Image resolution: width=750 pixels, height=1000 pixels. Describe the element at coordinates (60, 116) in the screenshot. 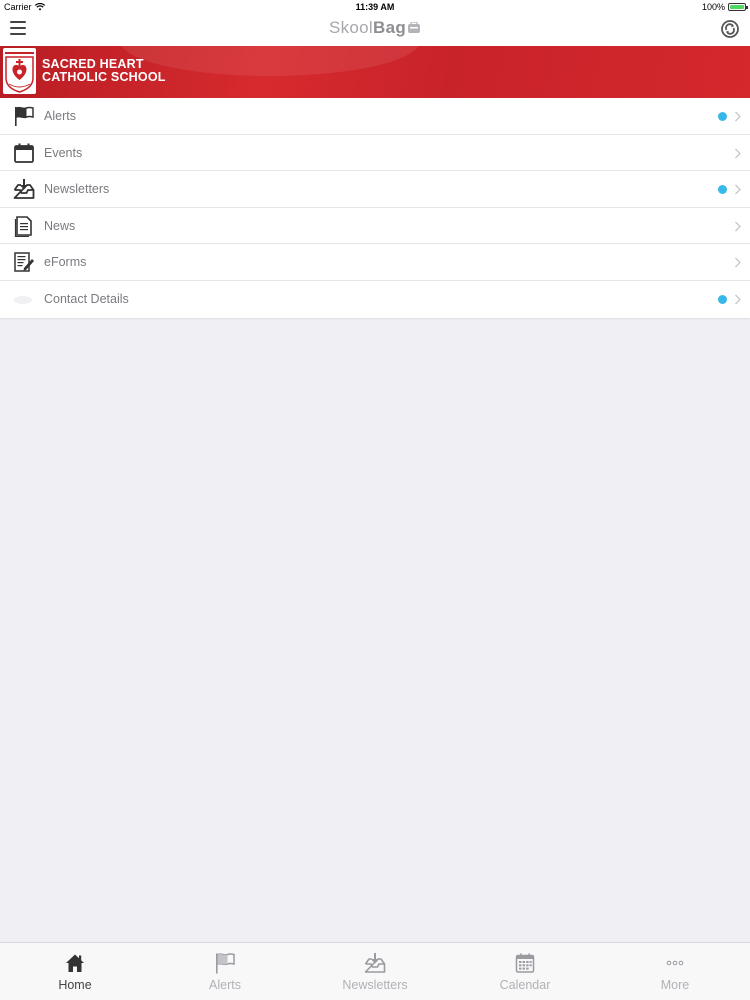

I see `menu-item-label: Alerts` at that location.